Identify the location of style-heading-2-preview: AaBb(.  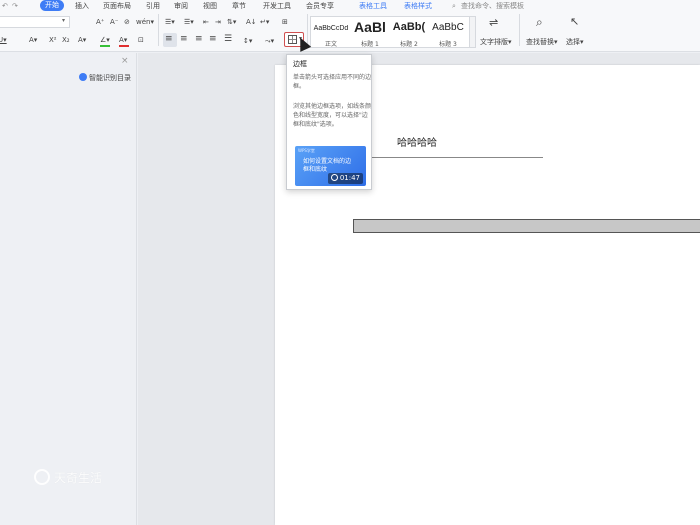
(409, 27).